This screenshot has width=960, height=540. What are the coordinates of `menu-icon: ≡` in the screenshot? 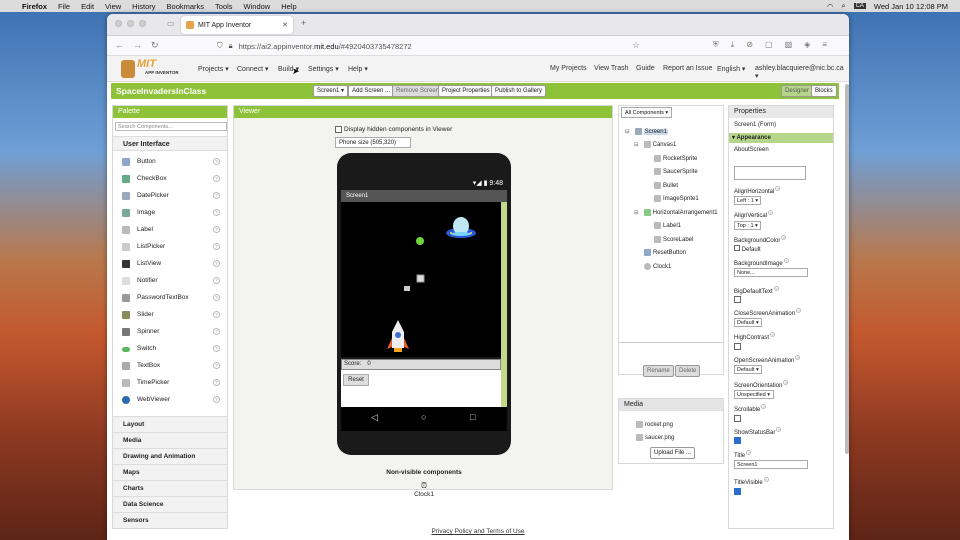 It's located at (824, 45).